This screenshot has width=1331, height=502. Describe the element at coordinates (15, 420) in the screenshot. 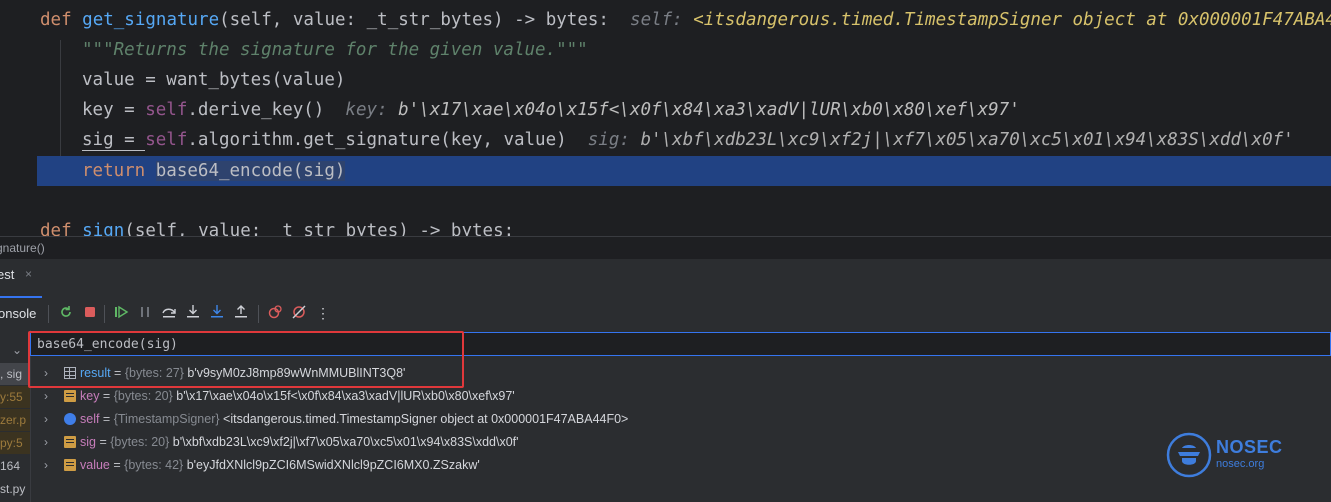

I see `frame-item: zer.p` at that location.